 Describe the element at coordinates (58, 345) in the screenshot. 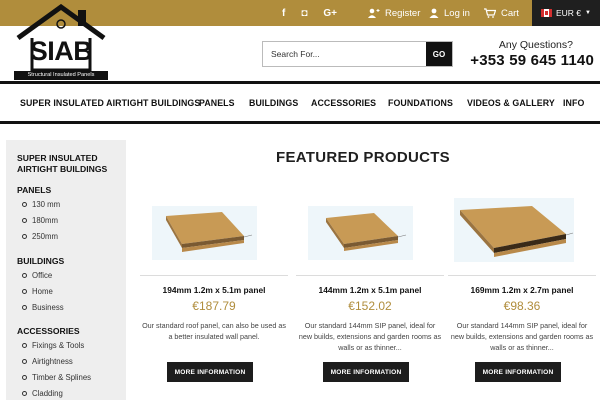

I see `sidebar-item-label: Fixings & Tools` at that location.